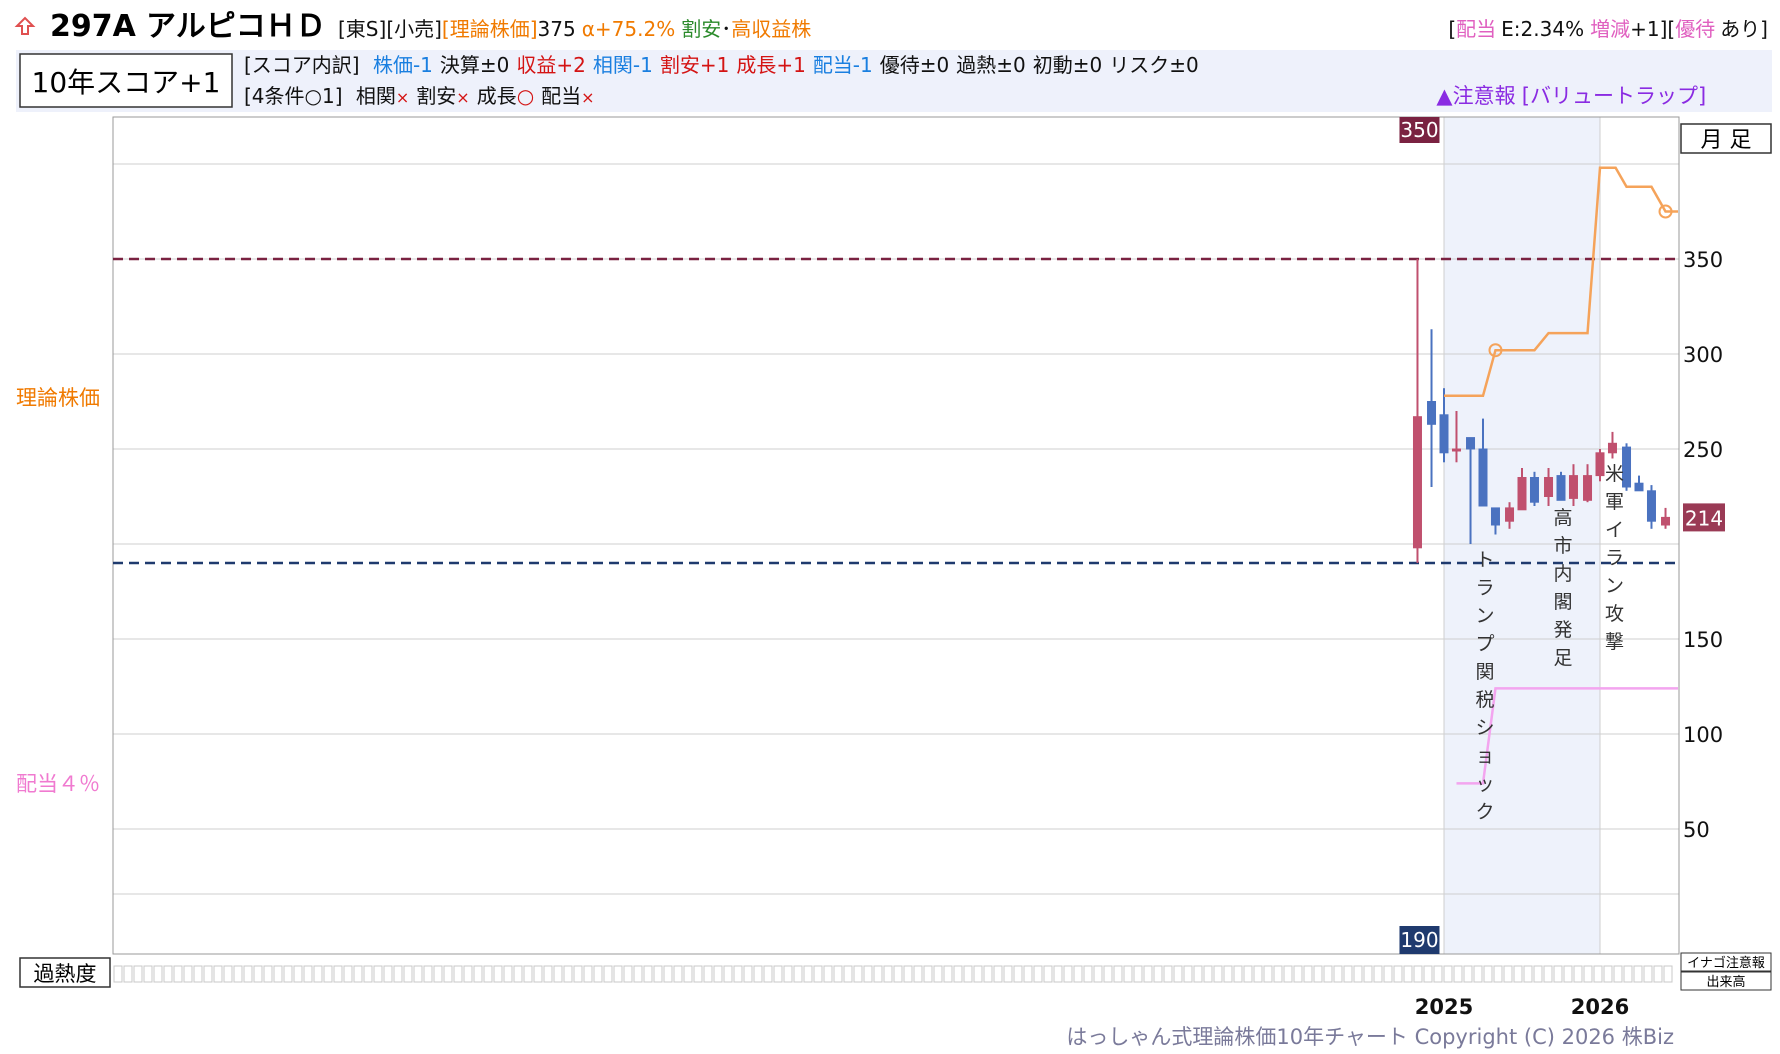  I want to click on event-label-char: 内, so click(1562, 574).